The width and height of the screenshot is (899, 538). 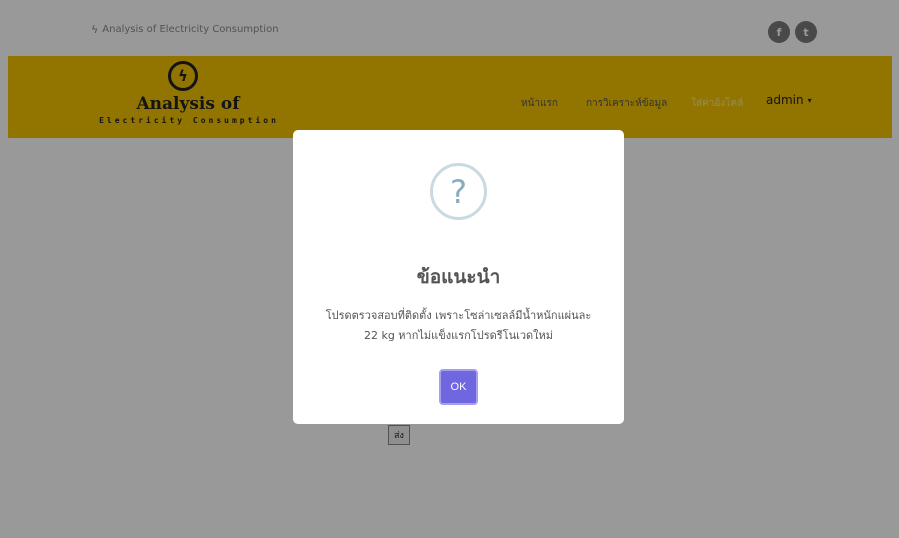 I want to click on ok-button: OK, so click(x=458, y=387).